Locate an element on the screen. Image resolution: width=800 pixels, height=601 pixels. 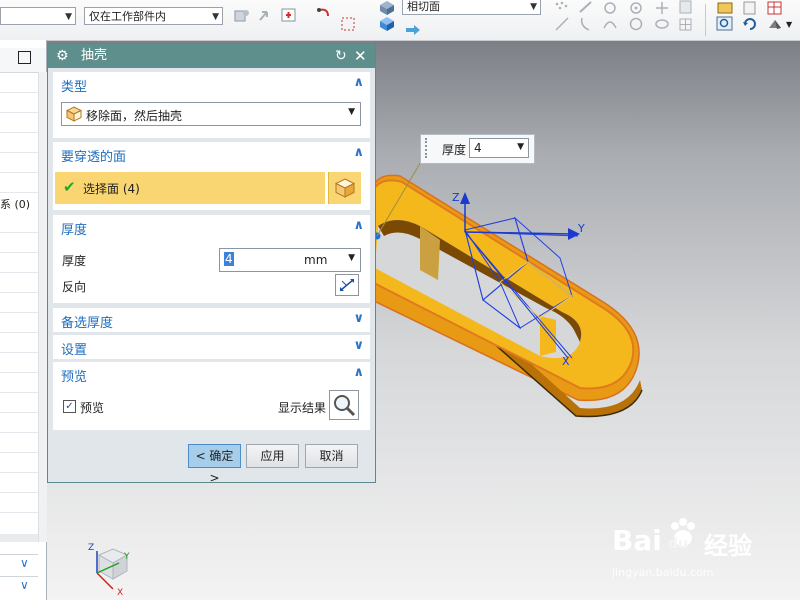
line-tool-icon is located at coordinates (562, 24).